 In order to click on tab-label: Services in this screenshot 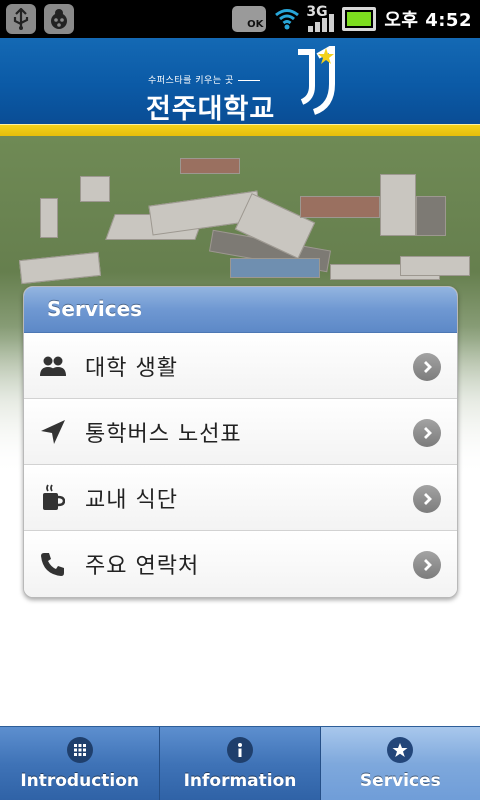, I will do `click(400, 781)`.